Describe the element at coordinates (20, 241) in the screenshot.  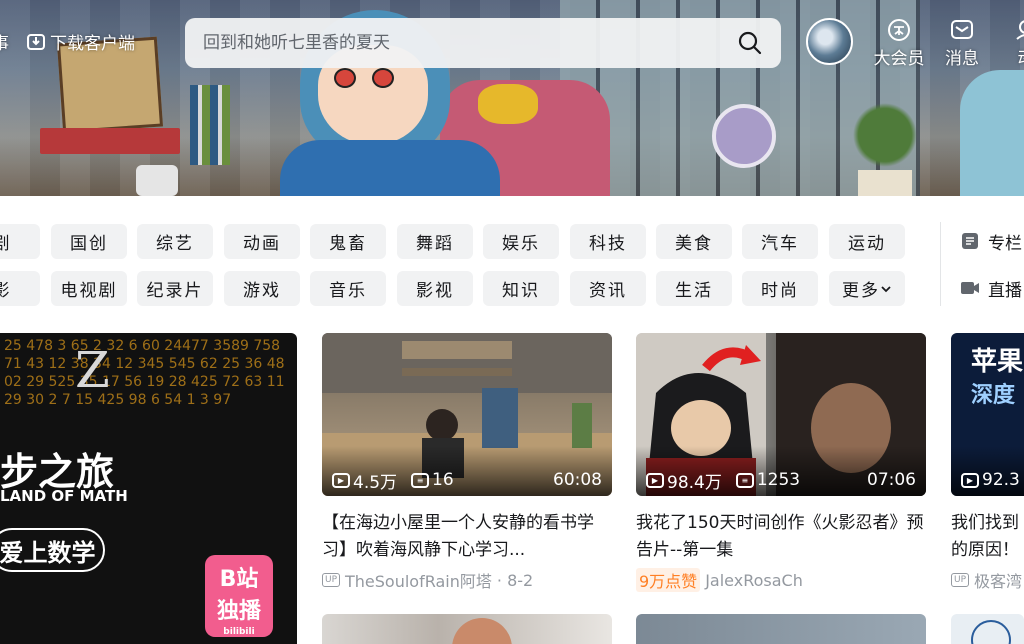
I see `channel-chip: 剧` at that location.